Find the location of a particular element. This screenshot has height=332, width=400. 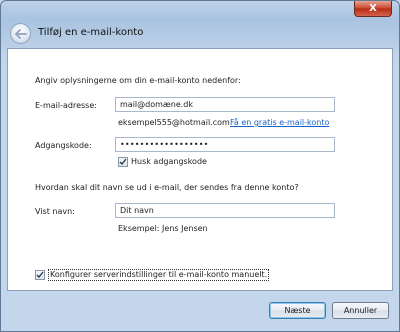

email-field is located at coordinates (225, 104).